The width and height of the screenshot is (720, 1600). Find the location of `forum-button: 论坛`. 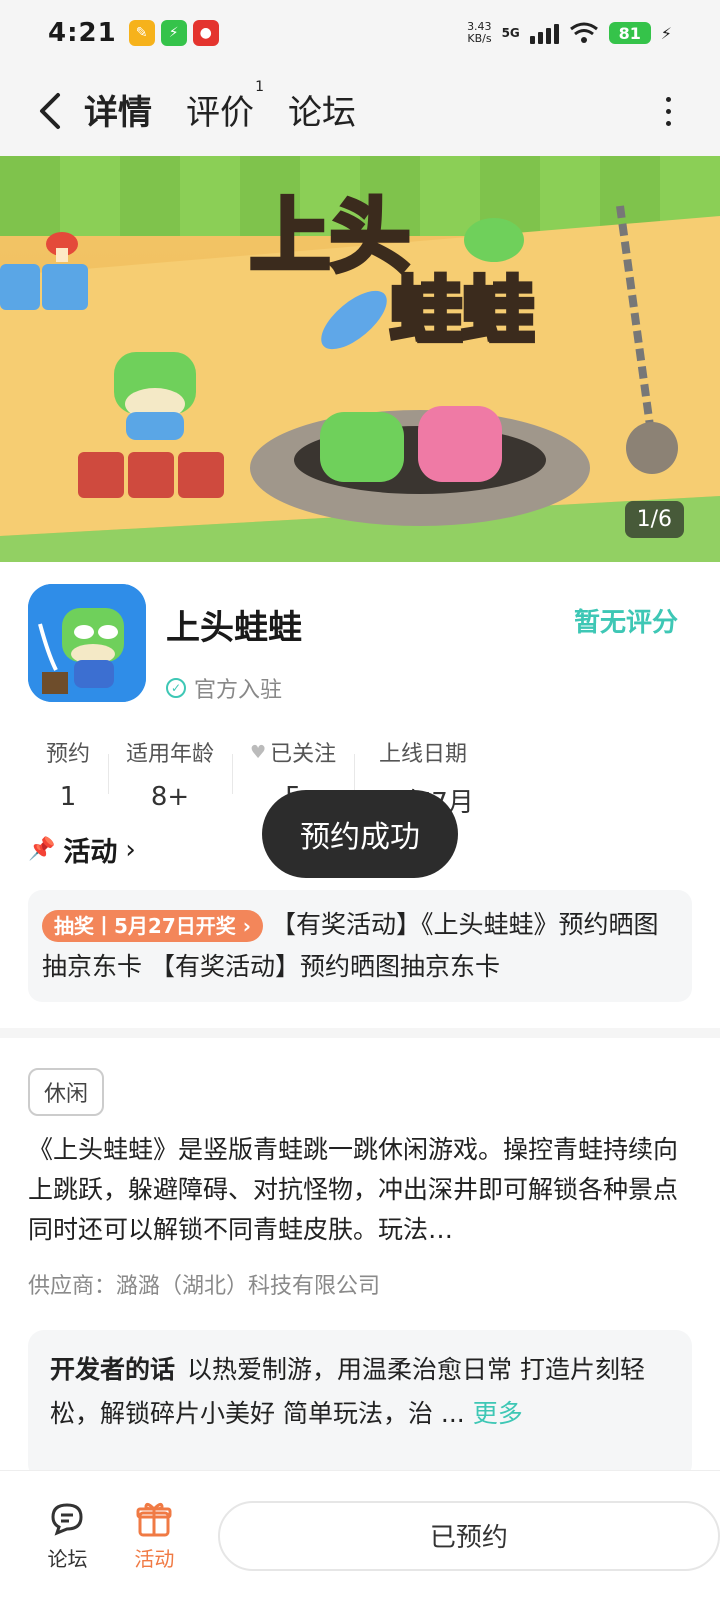

forum-button: 论坛 is located at coordinates (67, 1535).